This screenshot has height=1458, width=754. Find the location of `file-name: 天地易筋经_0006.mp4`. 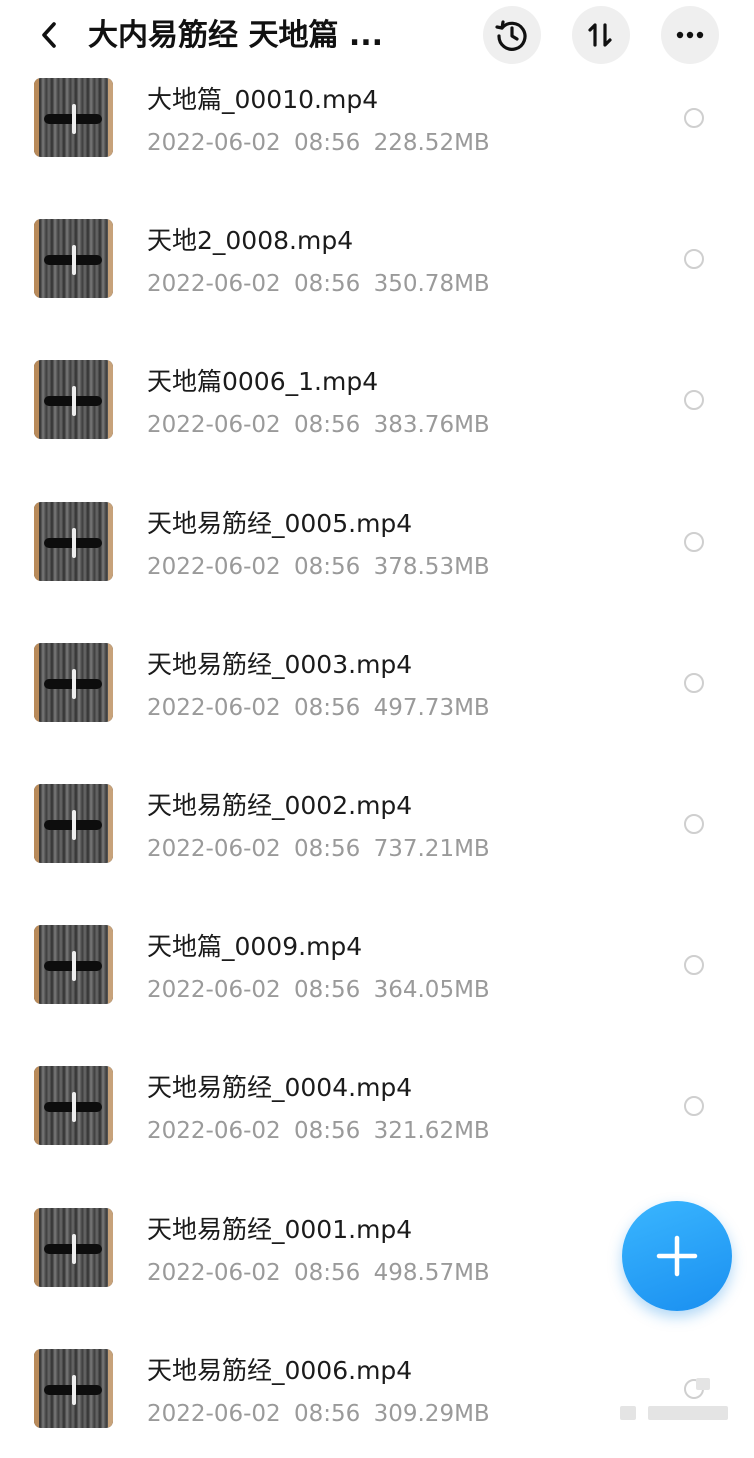

file-name: 天地易筋经_0006.mp4 is located at coordinates (280, 1370).